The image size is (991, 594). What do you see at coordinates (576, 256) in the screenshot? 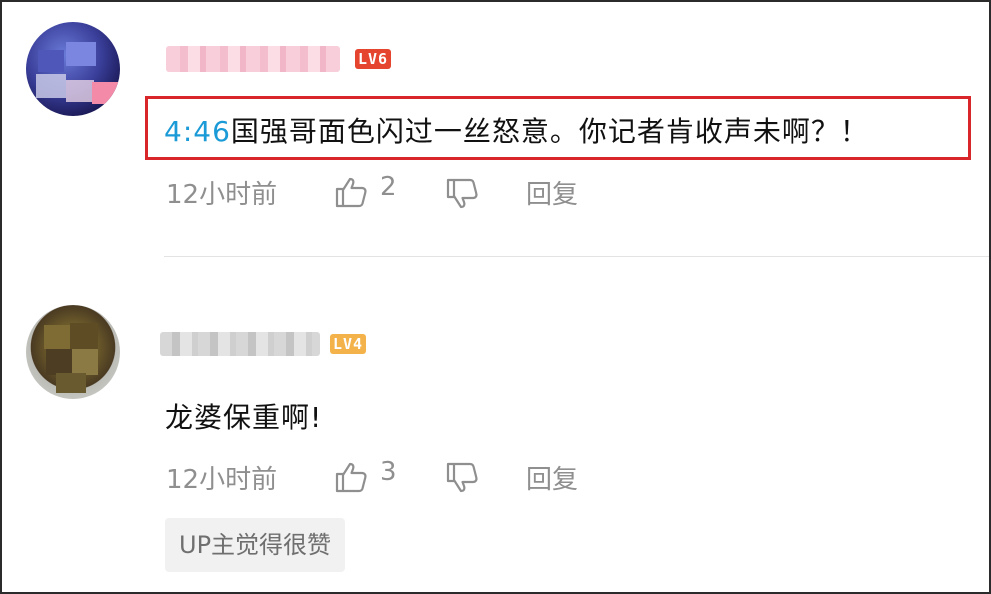
I see `divider` at bounding box center [576, 256].